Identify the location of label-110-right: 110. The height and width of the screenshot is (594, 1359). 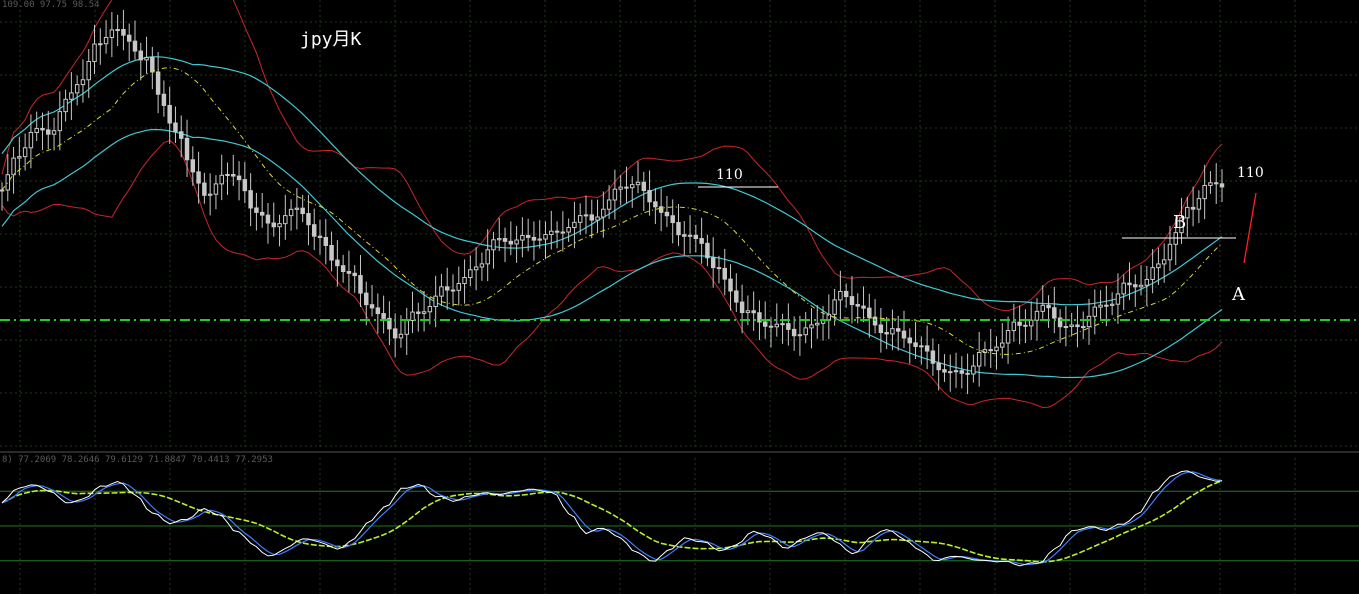
(1250, 173).